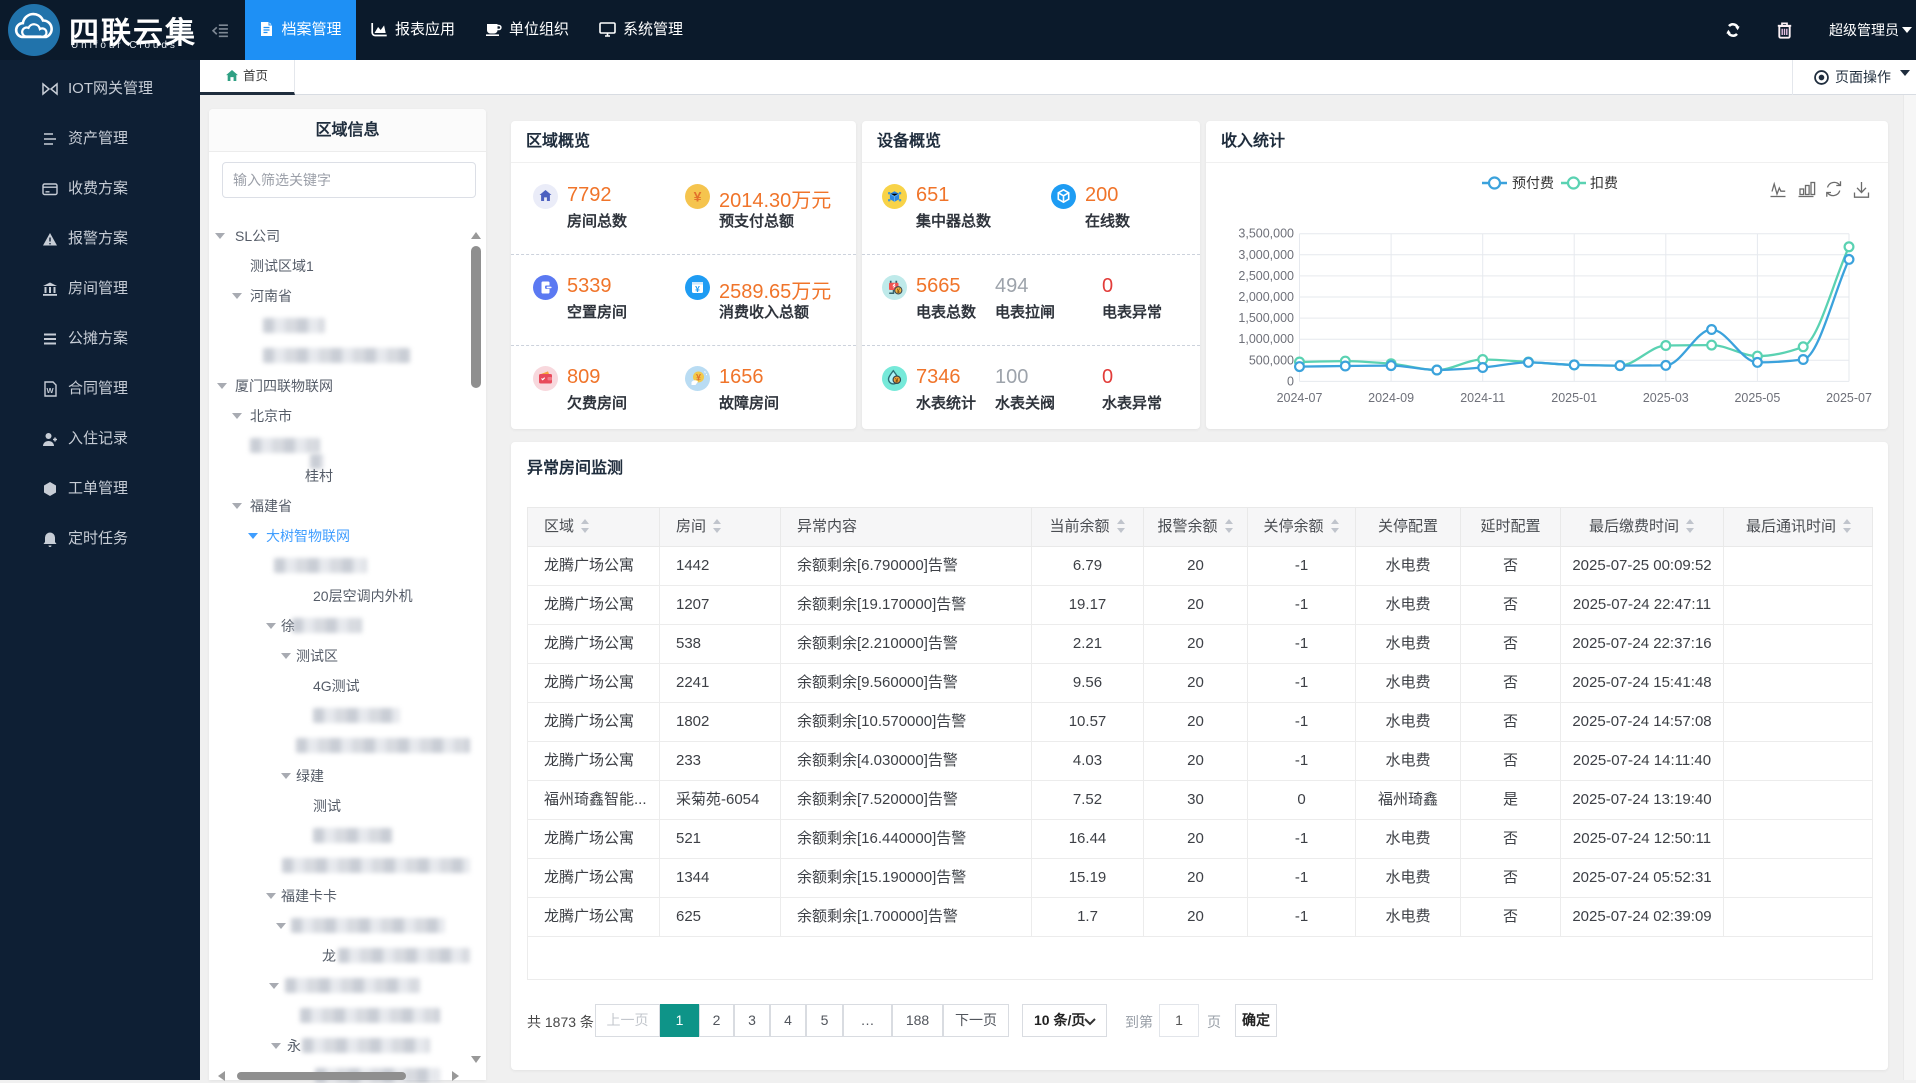  What do you see at coordinates (1757, 398) in the screenshot?
I see `svg-text: 2025-05` at bounding box center [1757, 398].